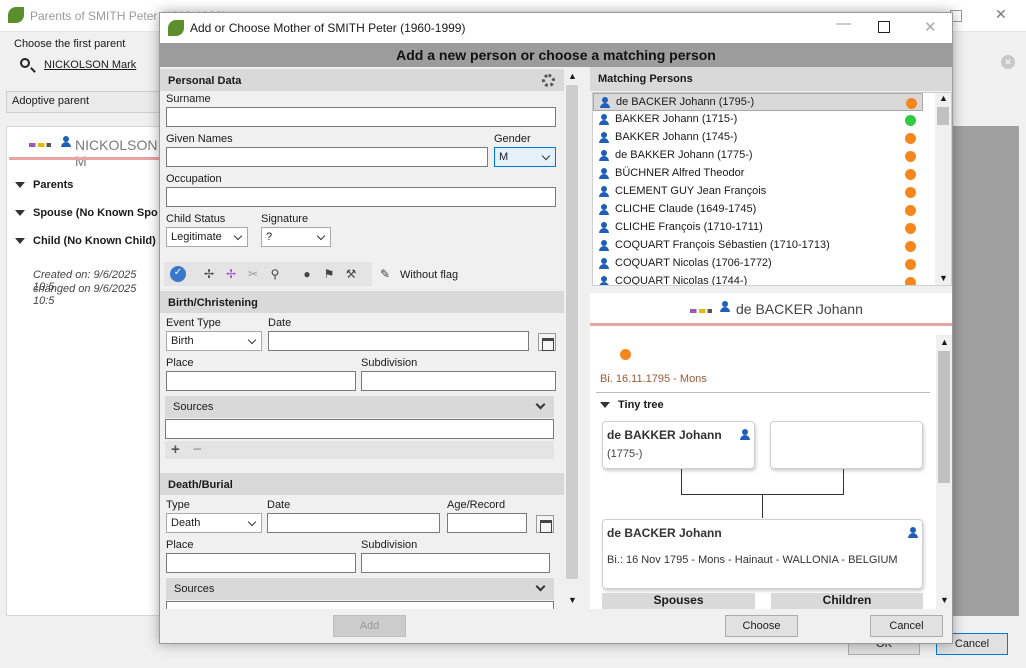 The width and height of the screenshot is (1026, 668). I want to click on detail-scrollbar-thumb, so click(944, 417).